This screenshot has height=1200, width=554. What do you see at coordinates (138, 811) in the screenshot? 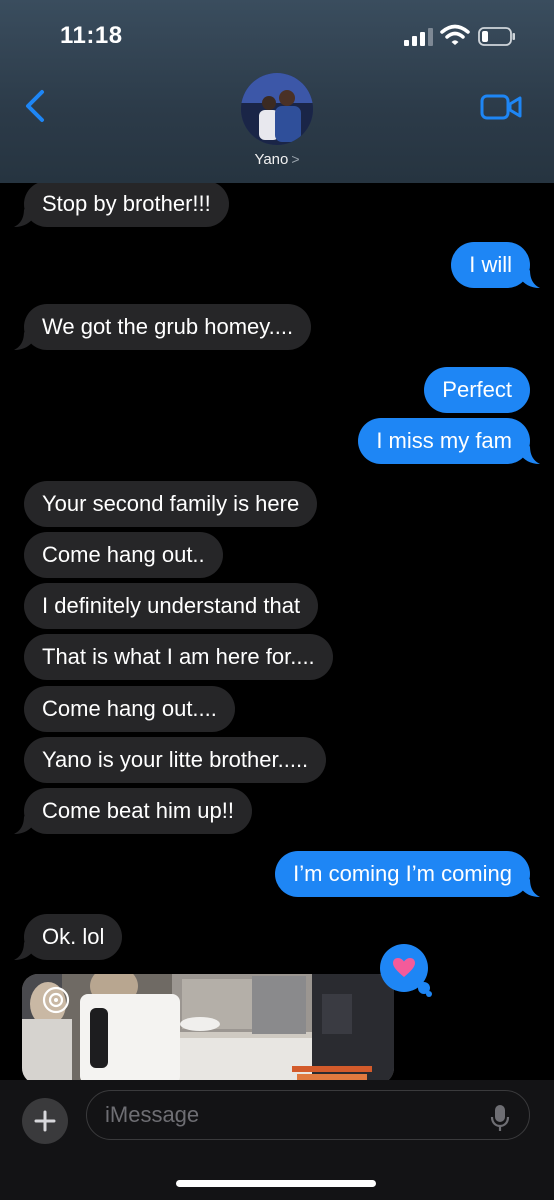
I see `message-bubble-incoming: Come beat him up!!` at bounding box center [138, 811].